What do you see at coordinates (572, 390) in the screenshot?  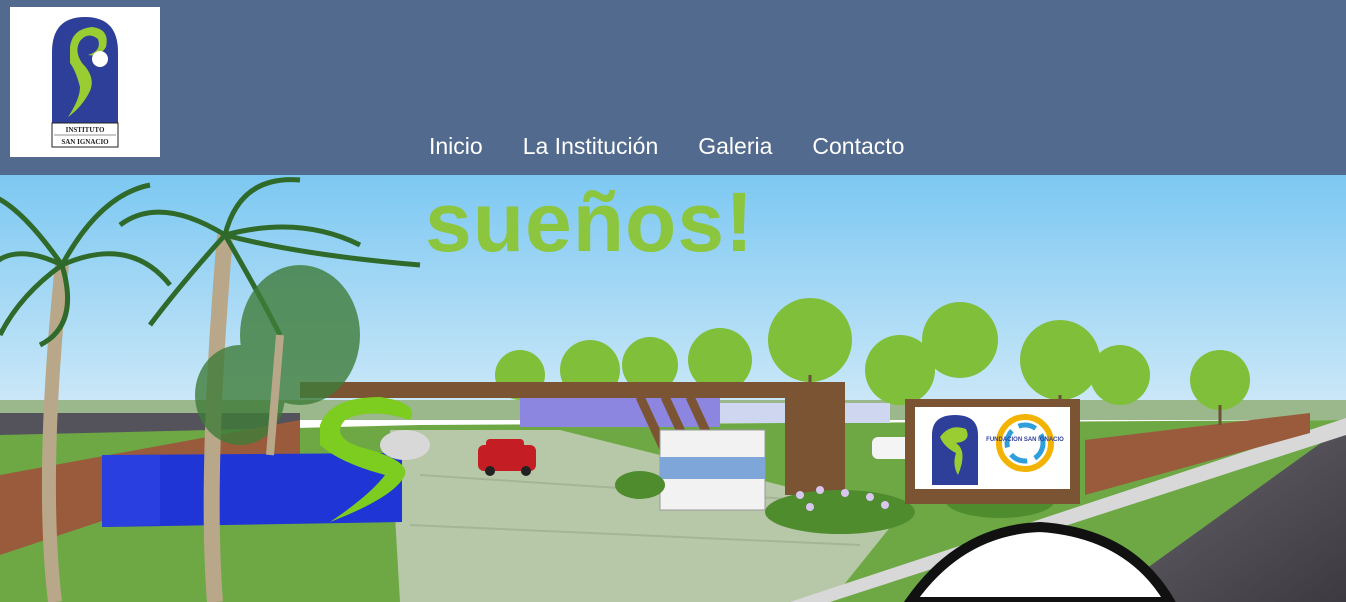 I see `entrance-portal` at bounding box center [572, 390].